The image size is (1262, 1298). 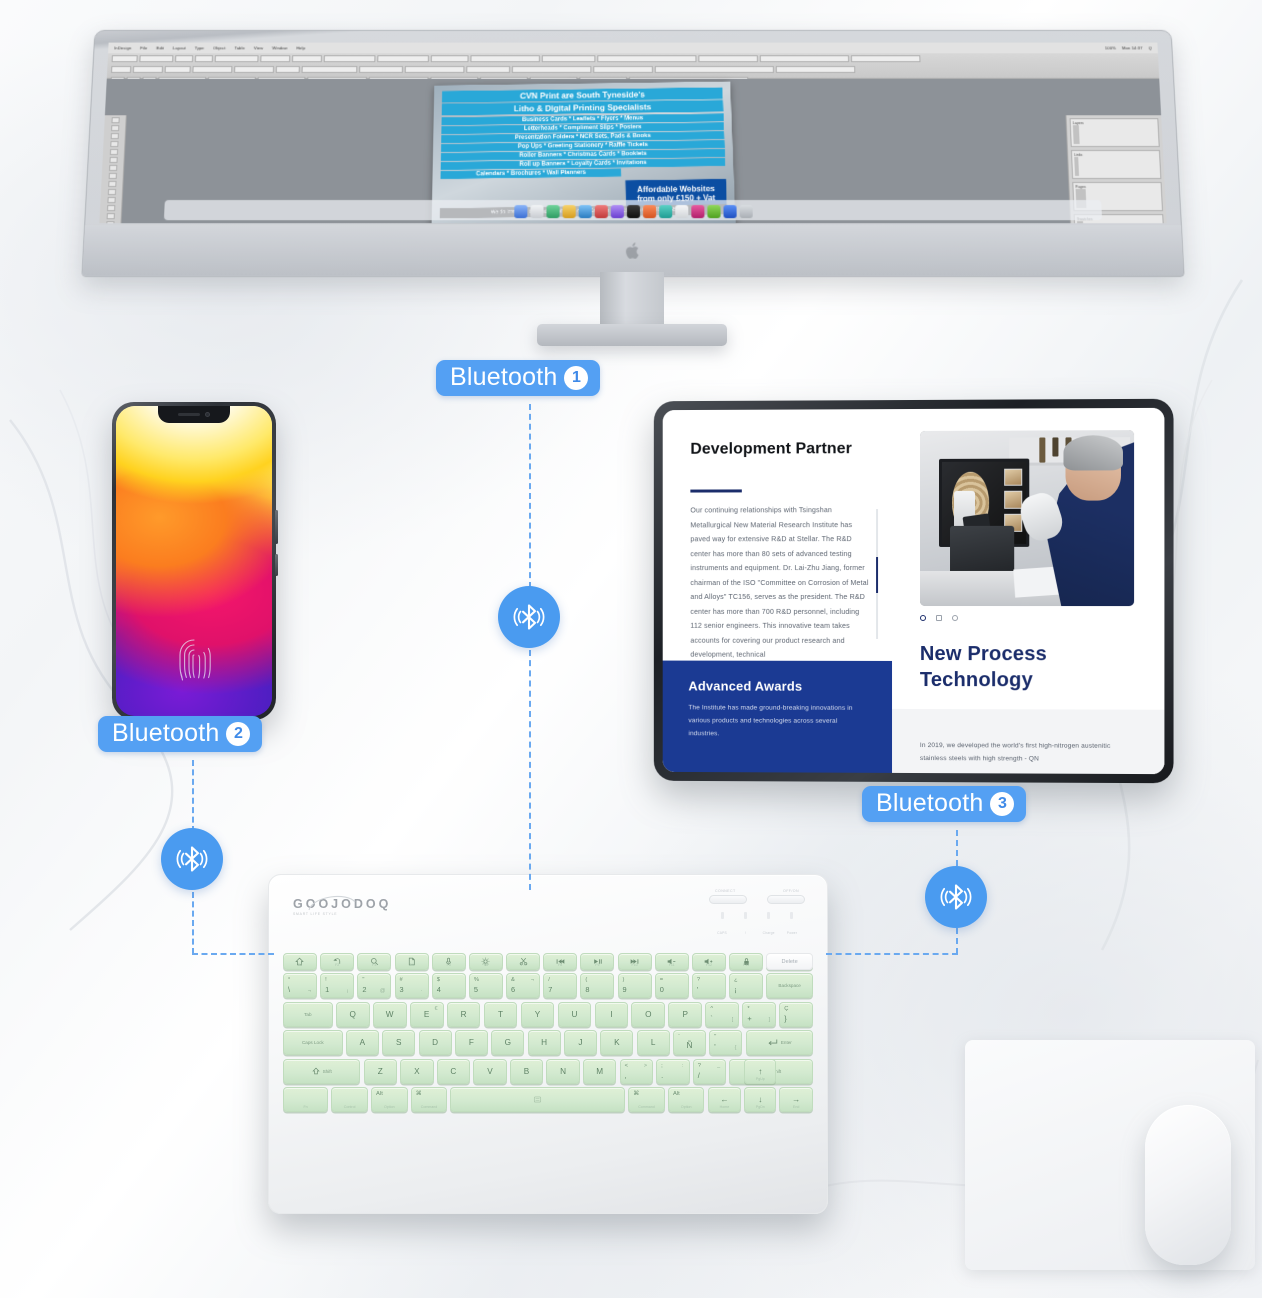 What do you see at coordinates (429, 1099) in the screenshot?
I see `command-key: ⌘ Command` at bounding box center [429, 1099].